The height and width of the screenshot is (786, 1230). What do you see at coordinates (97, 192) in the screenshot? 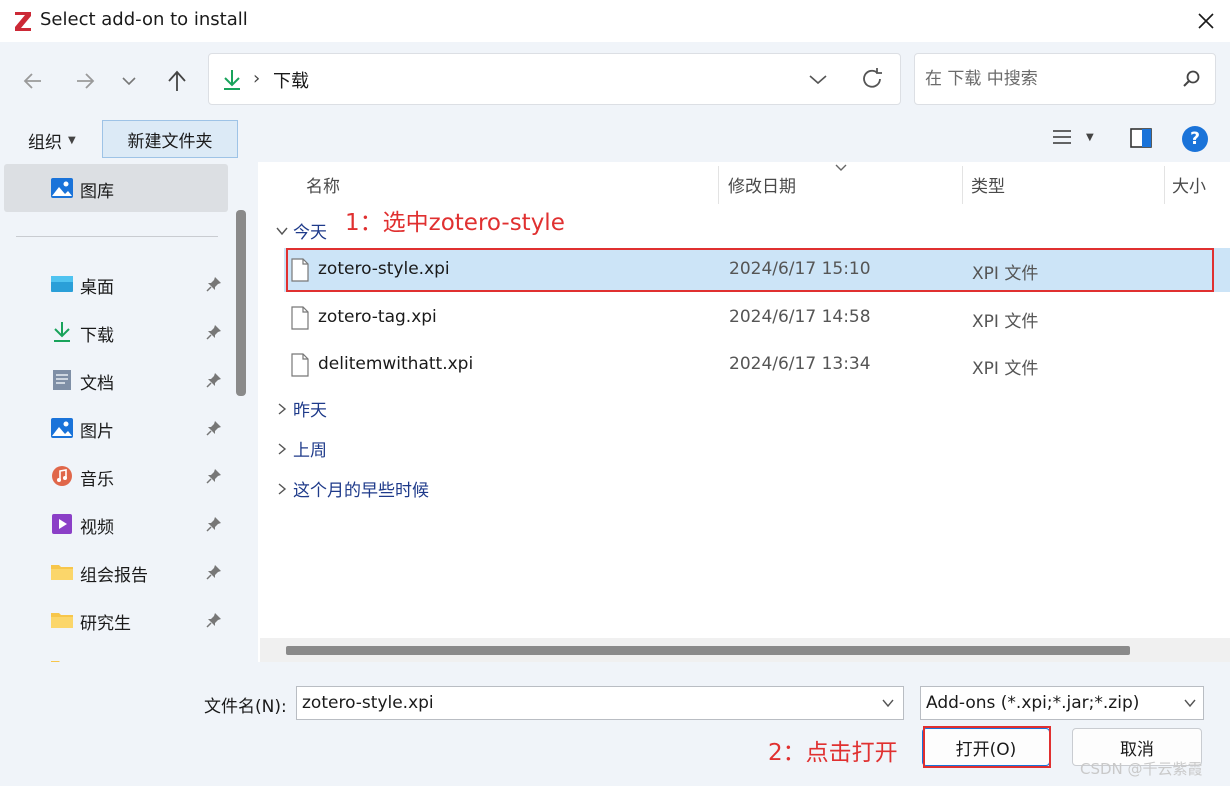
I see `sidebar-item-label: 图库` at bounding box center [97, 192].